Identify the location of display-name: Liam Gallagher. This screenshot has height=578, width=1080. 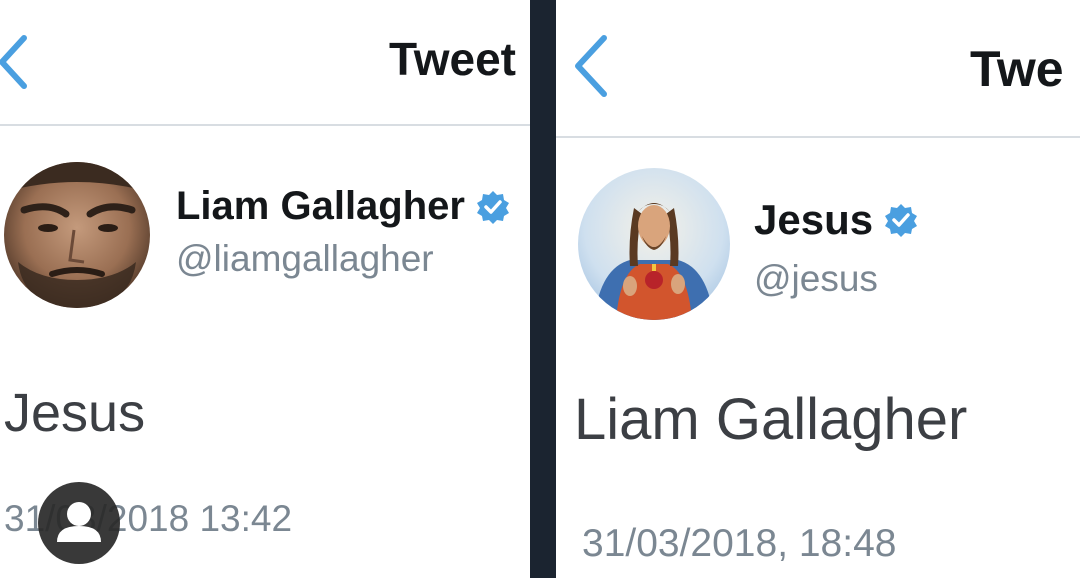
(320, 206).